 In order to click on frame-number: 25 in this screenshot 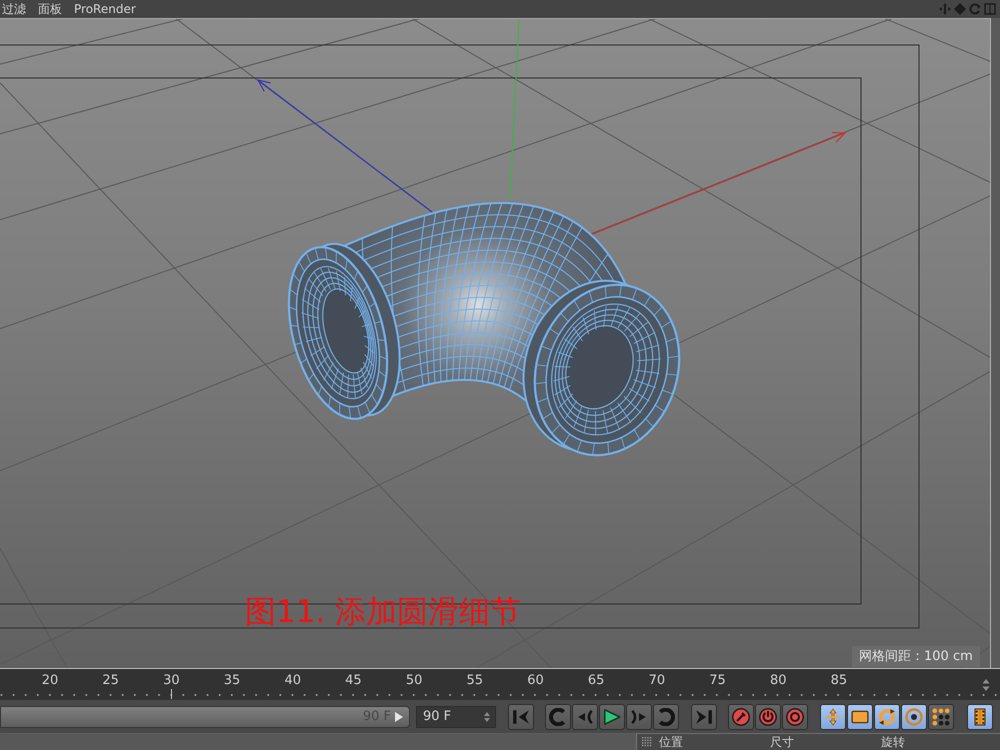, I will do `click(110, 681)`.